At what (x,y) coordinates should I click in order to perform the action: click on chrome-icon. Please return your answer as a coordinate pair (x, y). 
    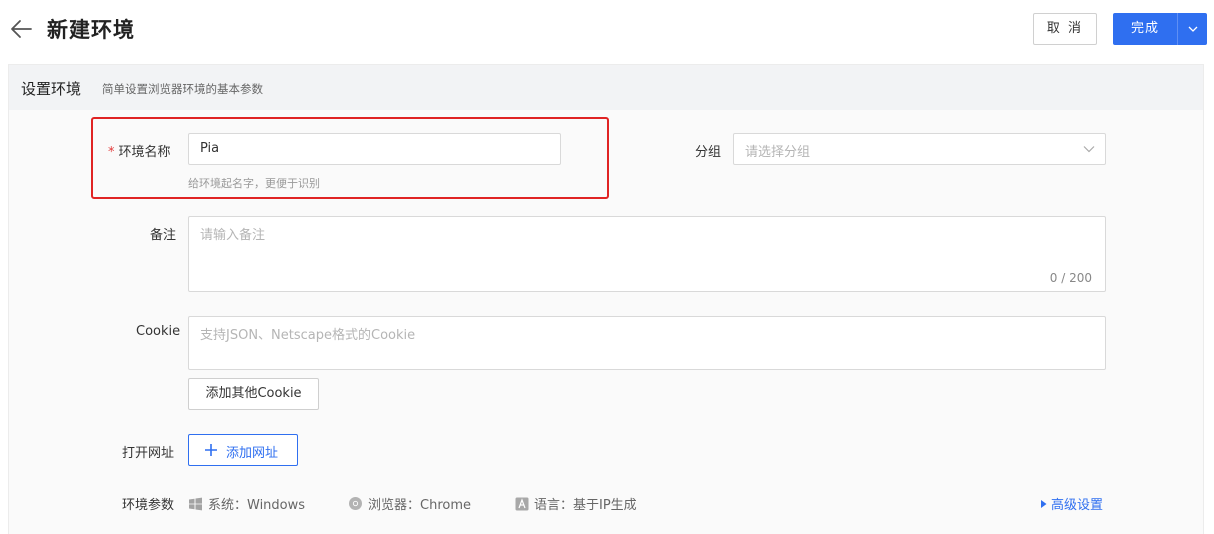
    Looking at the image, I should click on (355, 503).